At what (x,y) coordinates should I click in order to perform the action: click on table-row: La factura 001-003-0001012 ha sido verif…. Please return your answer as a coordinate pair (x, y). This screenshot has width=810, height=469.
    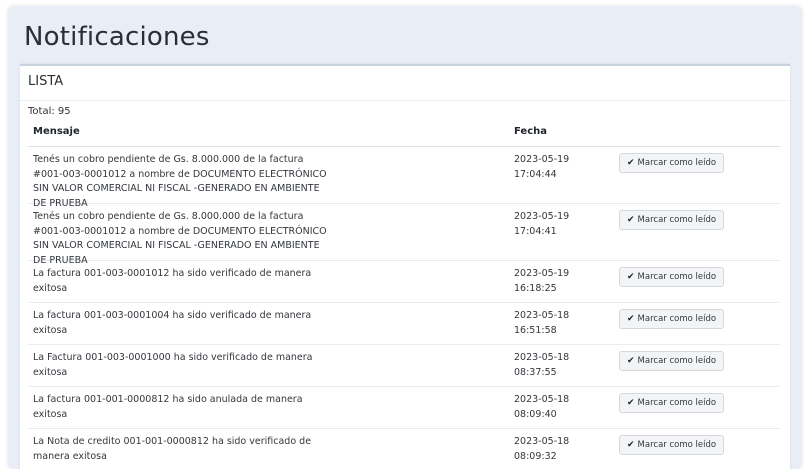
    Looking at the image, I should click on (404, 282).